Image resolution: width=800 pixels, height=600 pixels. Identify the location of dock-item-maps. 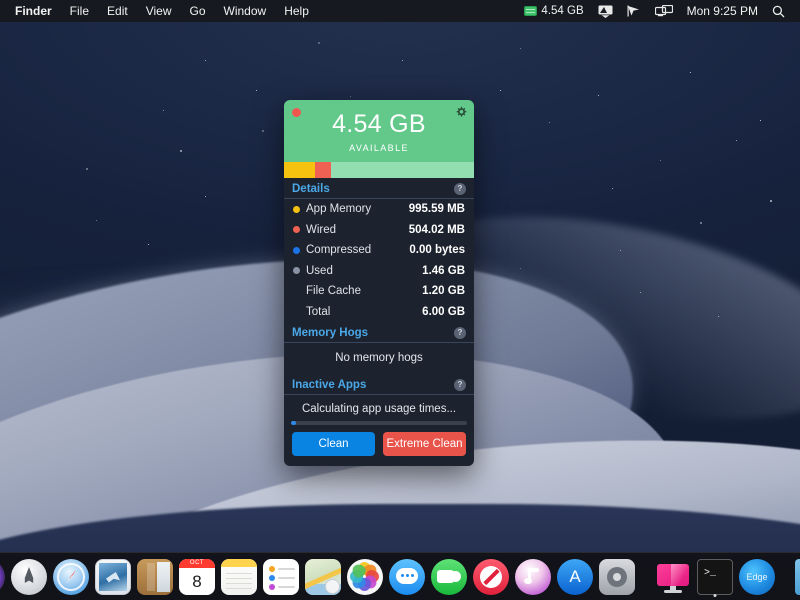
(323, 577).